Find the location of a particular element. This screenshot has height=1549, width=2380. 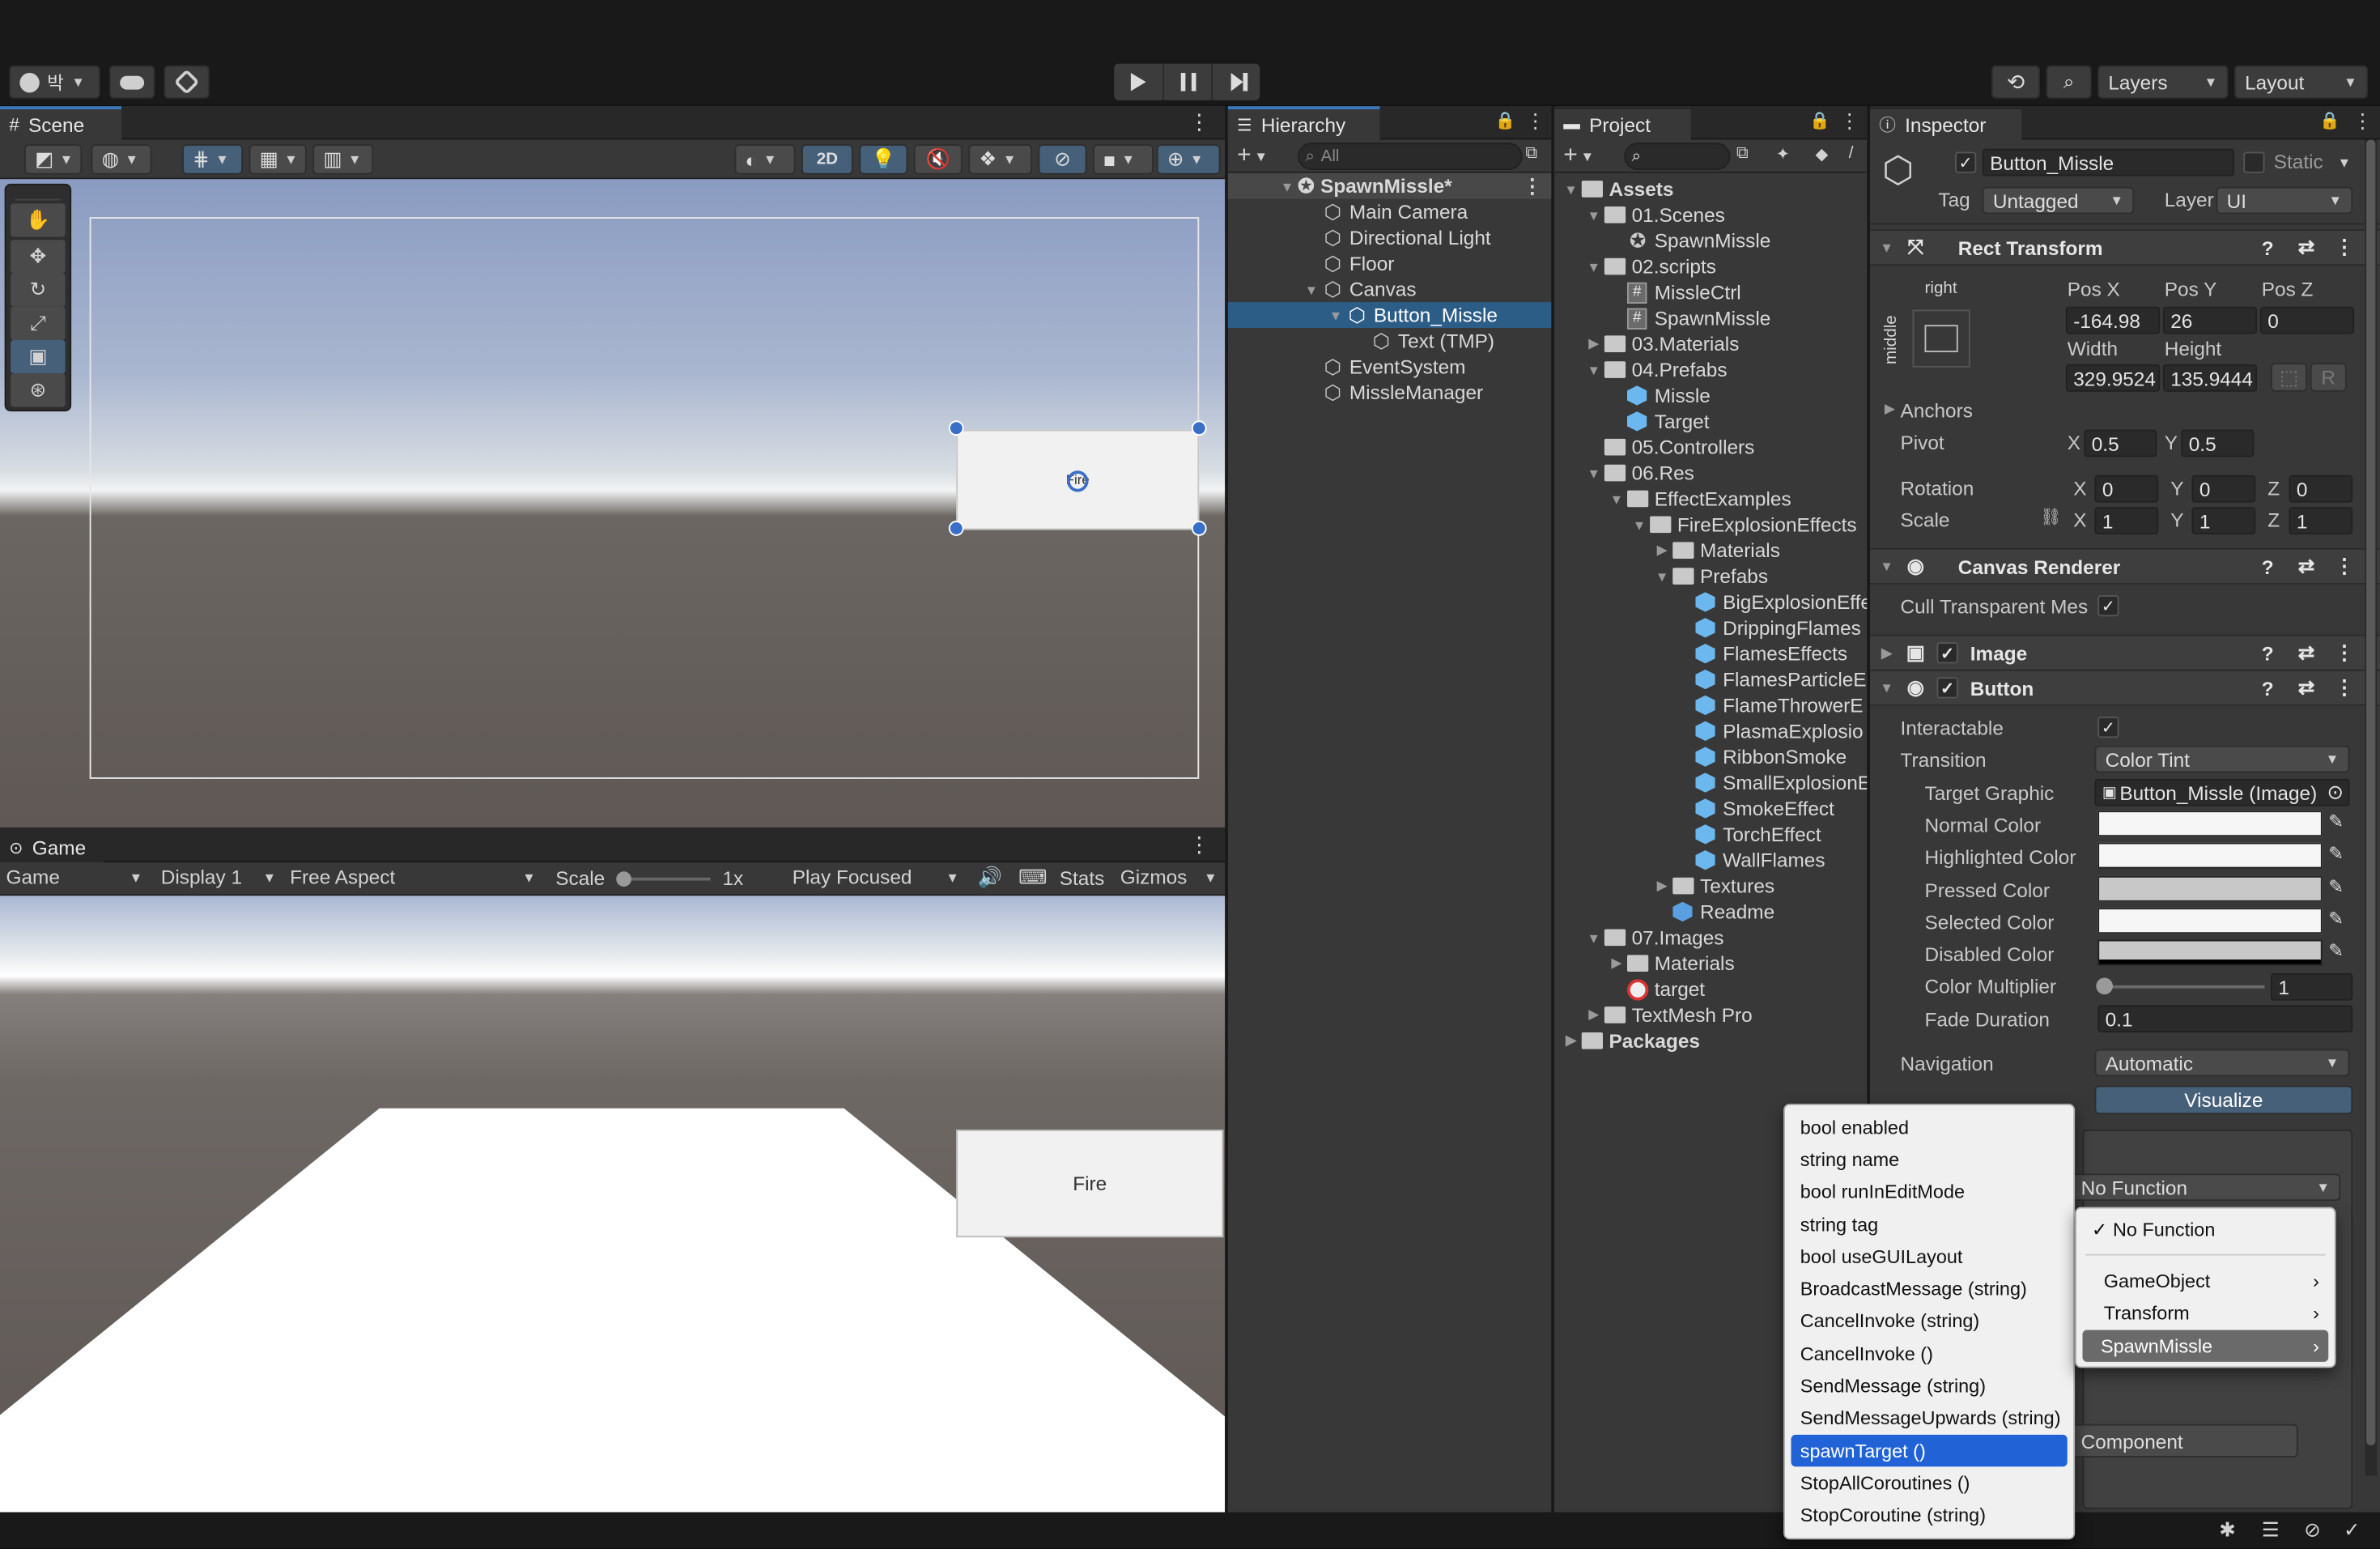

project-item: ▼ FireExplosionEffects is located at coordinates (1743, 525).